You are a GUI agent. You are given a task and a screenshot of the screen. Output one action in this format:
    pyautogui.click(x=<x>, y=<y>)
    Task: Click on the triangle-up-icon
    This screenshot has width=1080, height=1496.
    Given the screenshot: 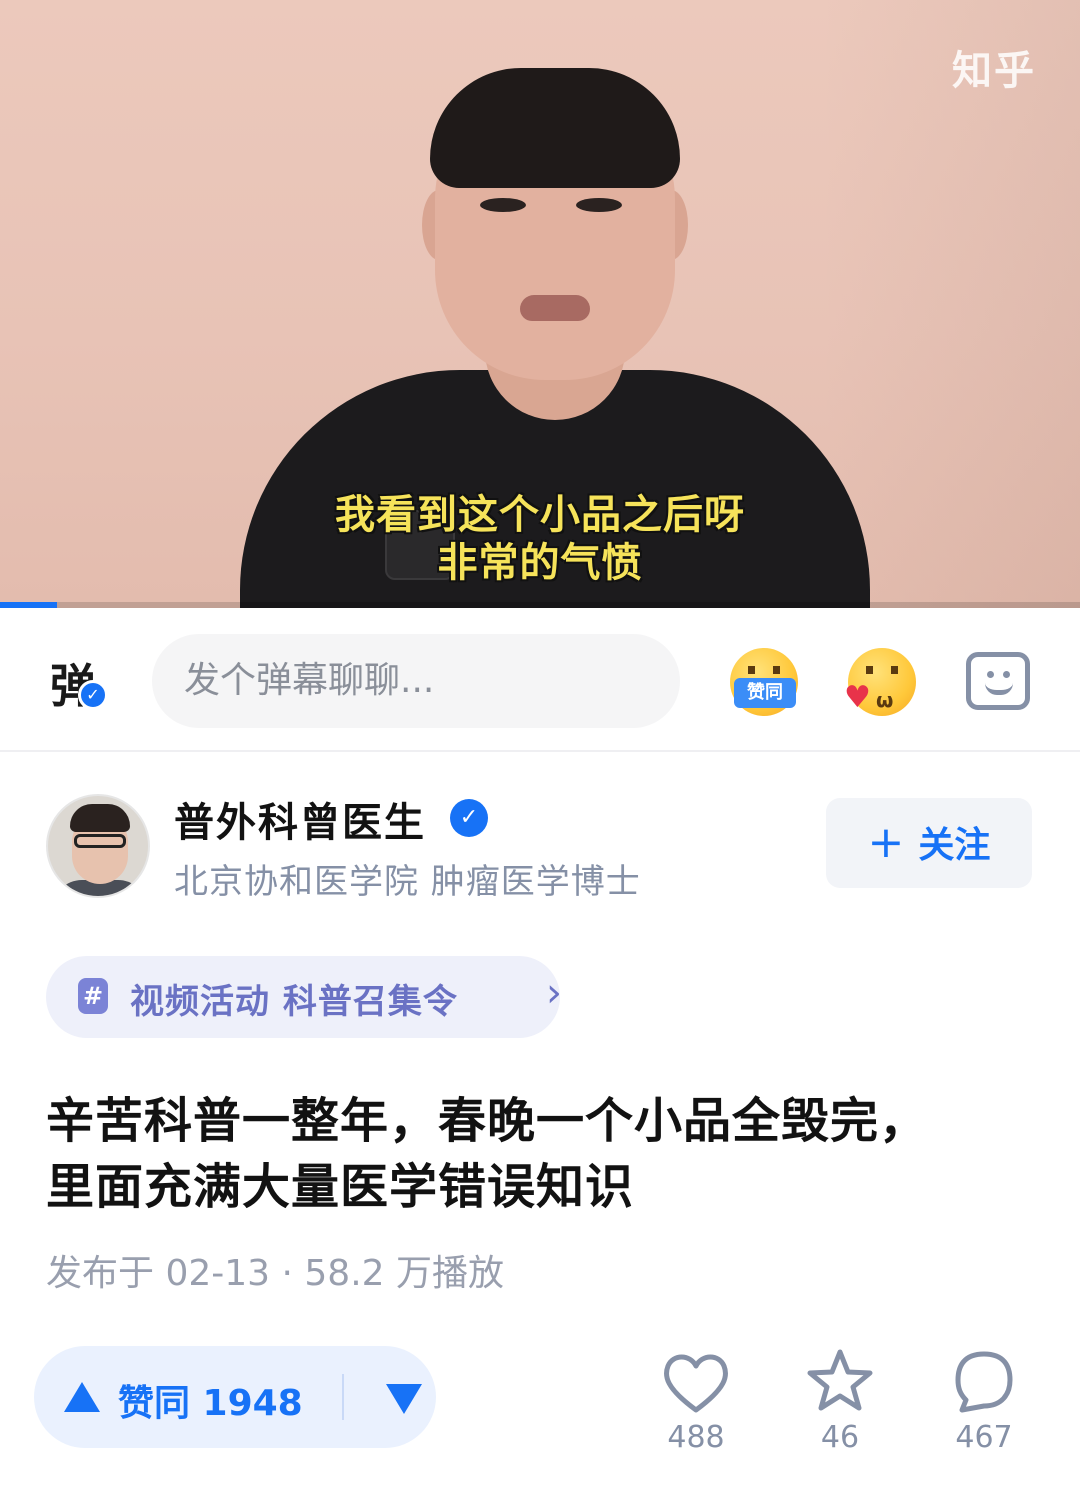 What is the action you would take?
    pyautogui.click(x=82, y=1397)
    